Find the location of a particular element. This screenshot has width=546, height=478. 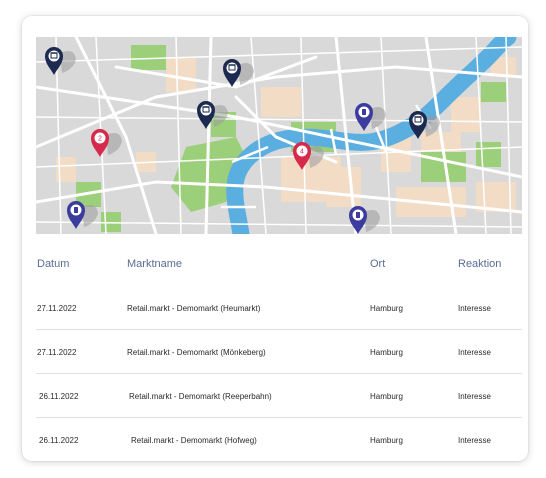

column-header-reaction: Reaktion is located at coordinates (479, 264).